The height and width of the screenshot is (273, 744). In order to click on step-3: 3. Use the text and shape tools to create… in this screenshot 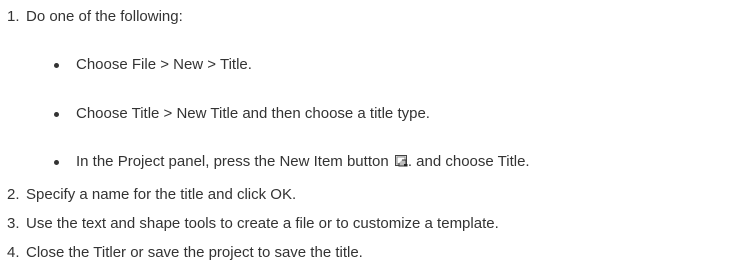, I will do `click(253, 224)`.